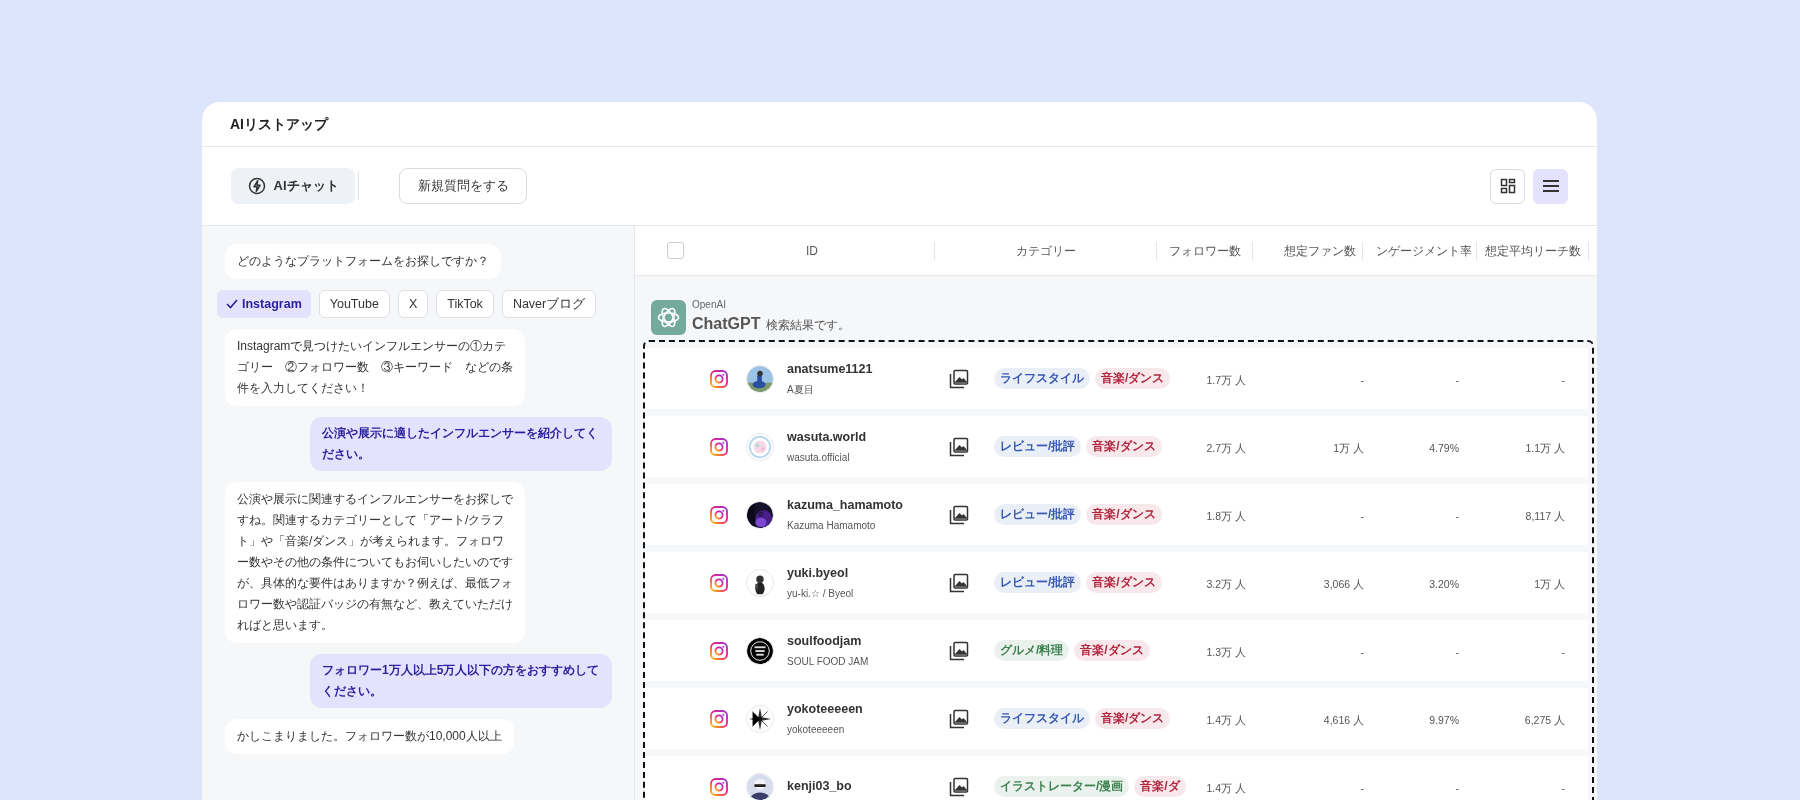 This screenshot has width=1800, height=800. I want to click on platform-chip: Instagram, so click(264, 304).